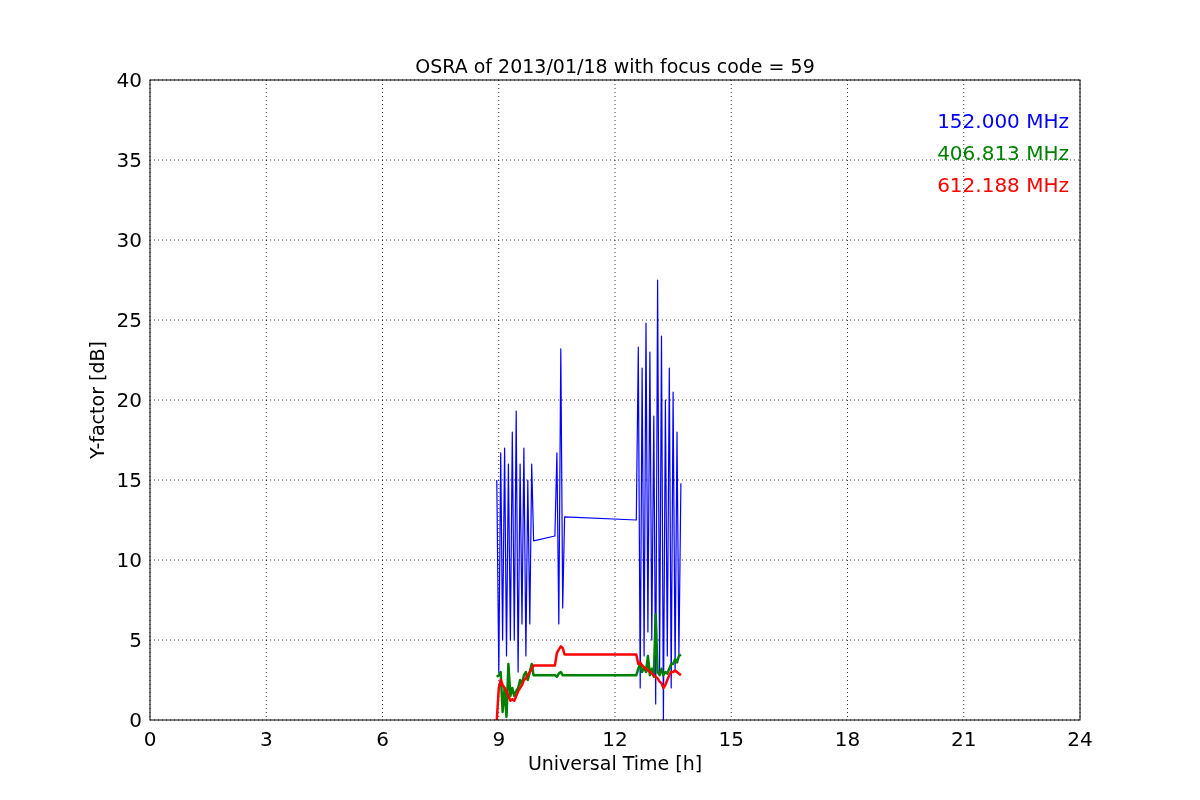 This screenshot has width=1200, height=800. What do you see at coordinates (129, 400) in the screenshot?
I see `y-tick-label: 20` at bounding box center [129, 400].